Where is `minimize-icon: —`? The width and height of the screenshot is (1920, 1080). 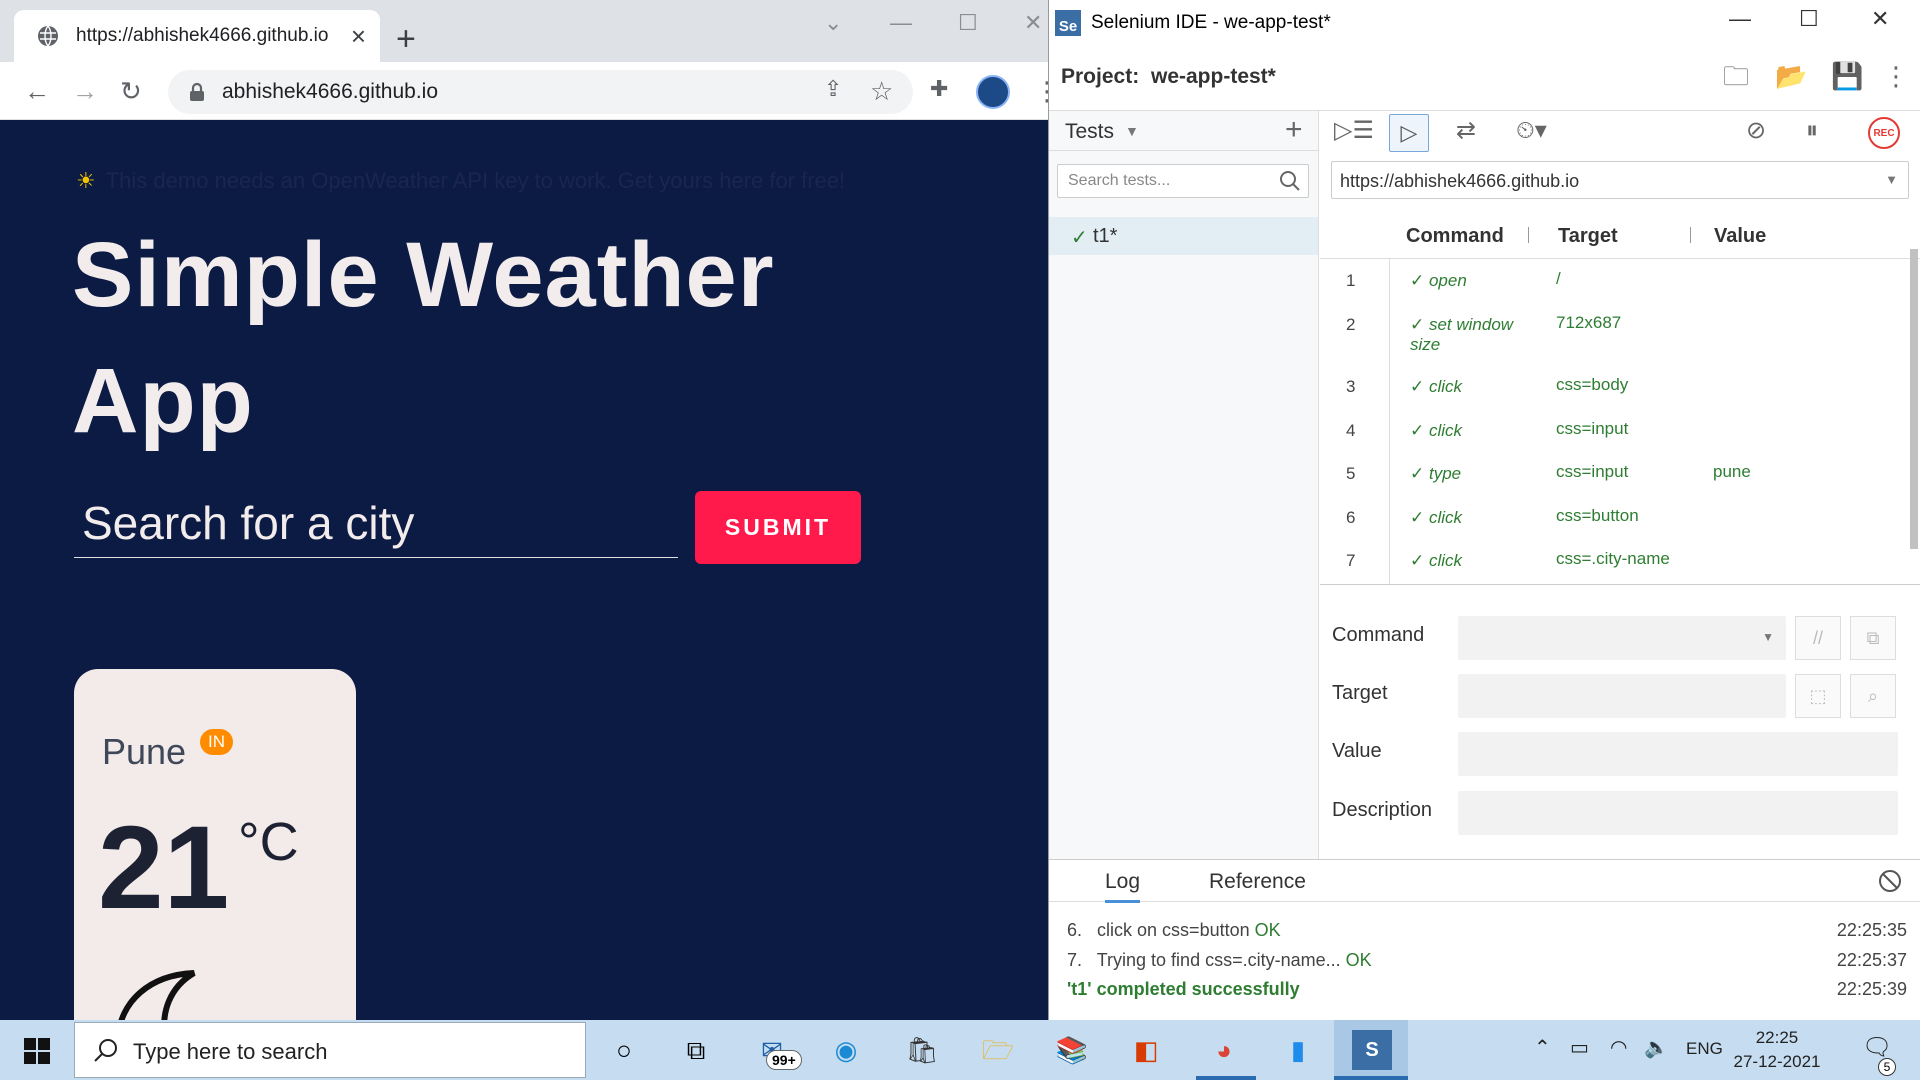
minimize-icon: — is located at coordinates (901, 23).